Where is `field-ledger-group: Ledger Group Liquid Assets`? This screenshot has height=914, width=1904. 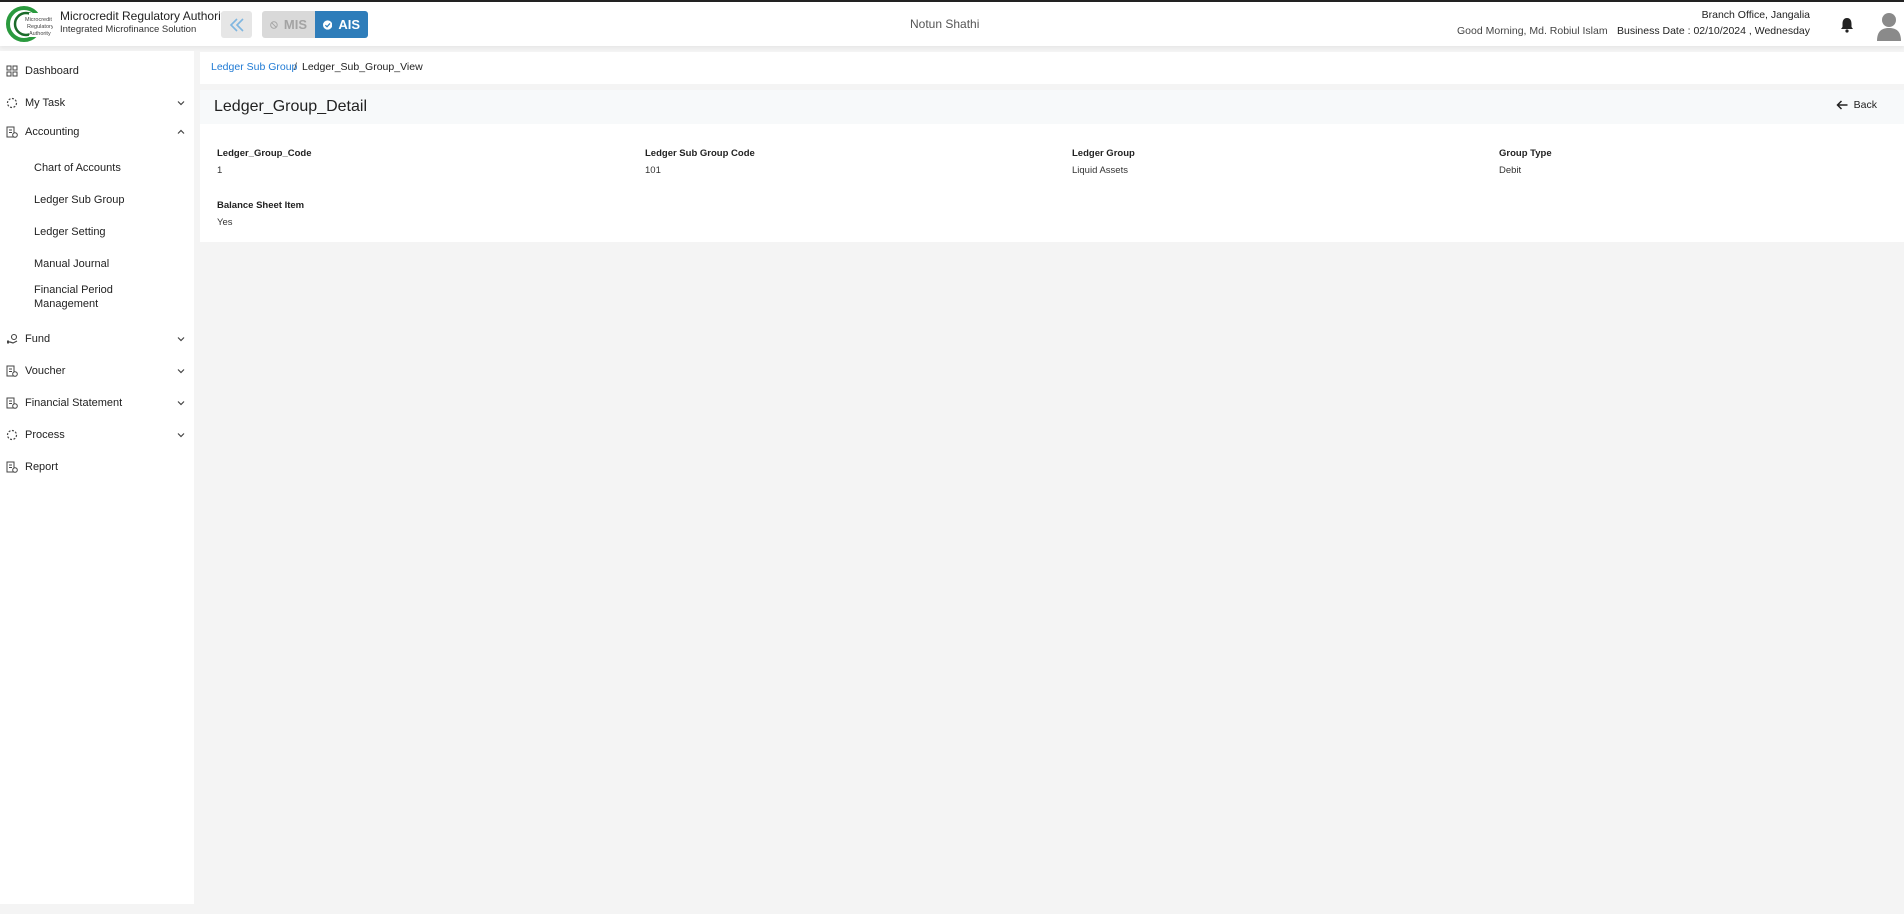
field-ledger-group: Ledger Group Liquid Assets is located at coordinates (1103, 162).